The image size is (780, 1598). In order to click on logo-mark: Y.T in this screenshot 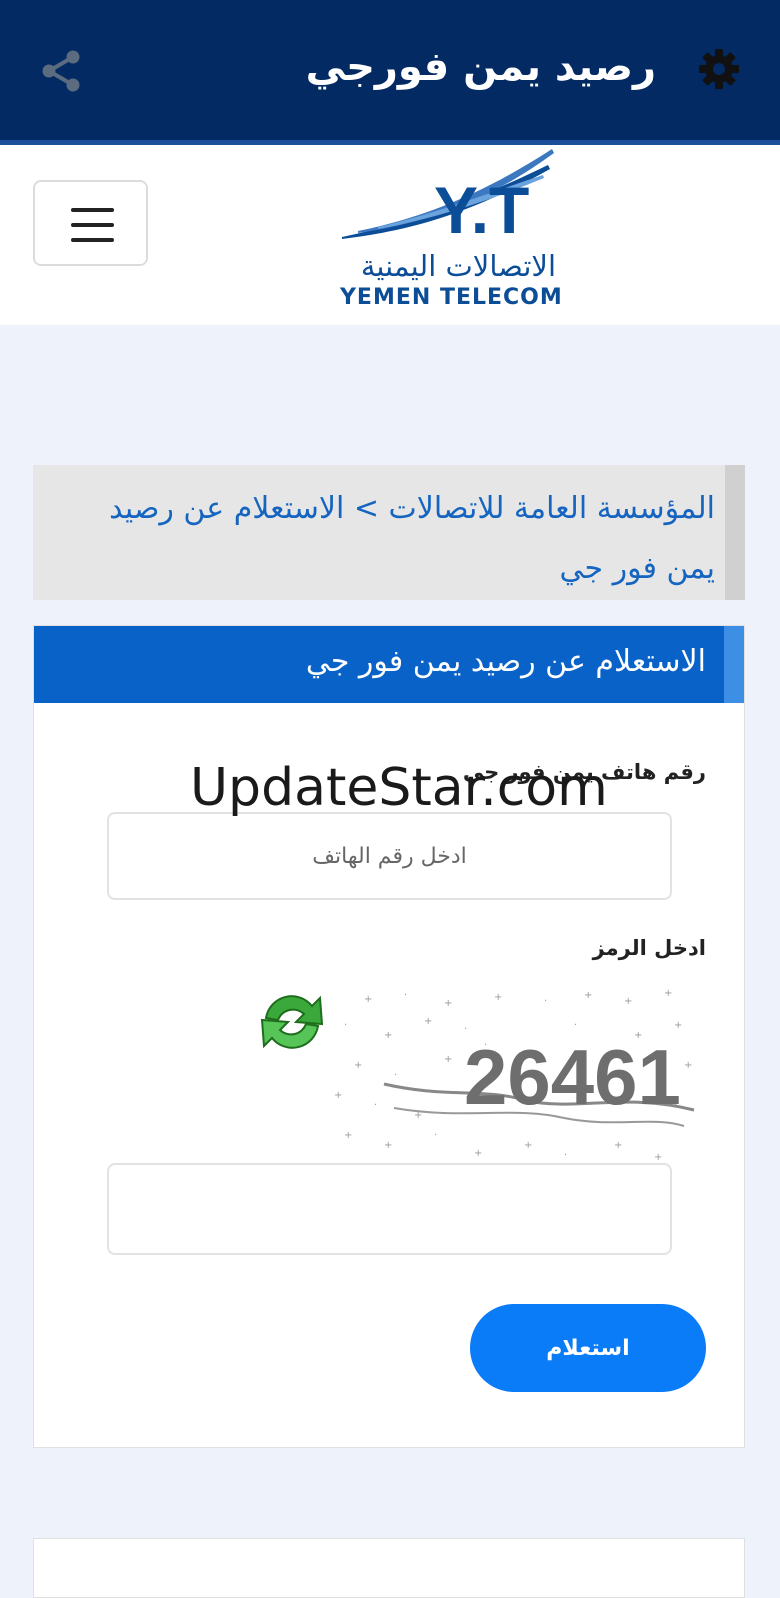, I will do `click(448, 198)`.